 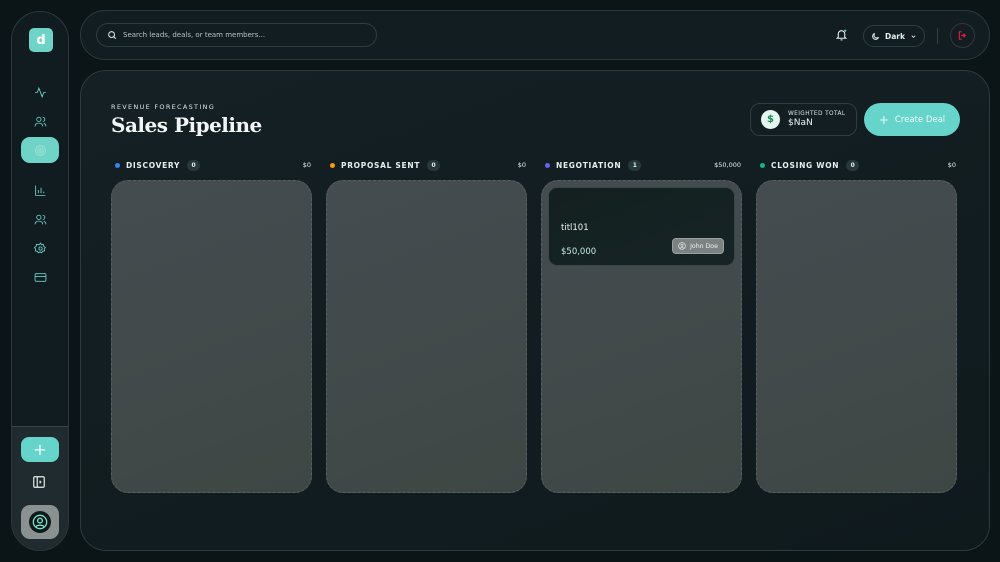 I want to click on activity-icon, so click(x=40, y=92).